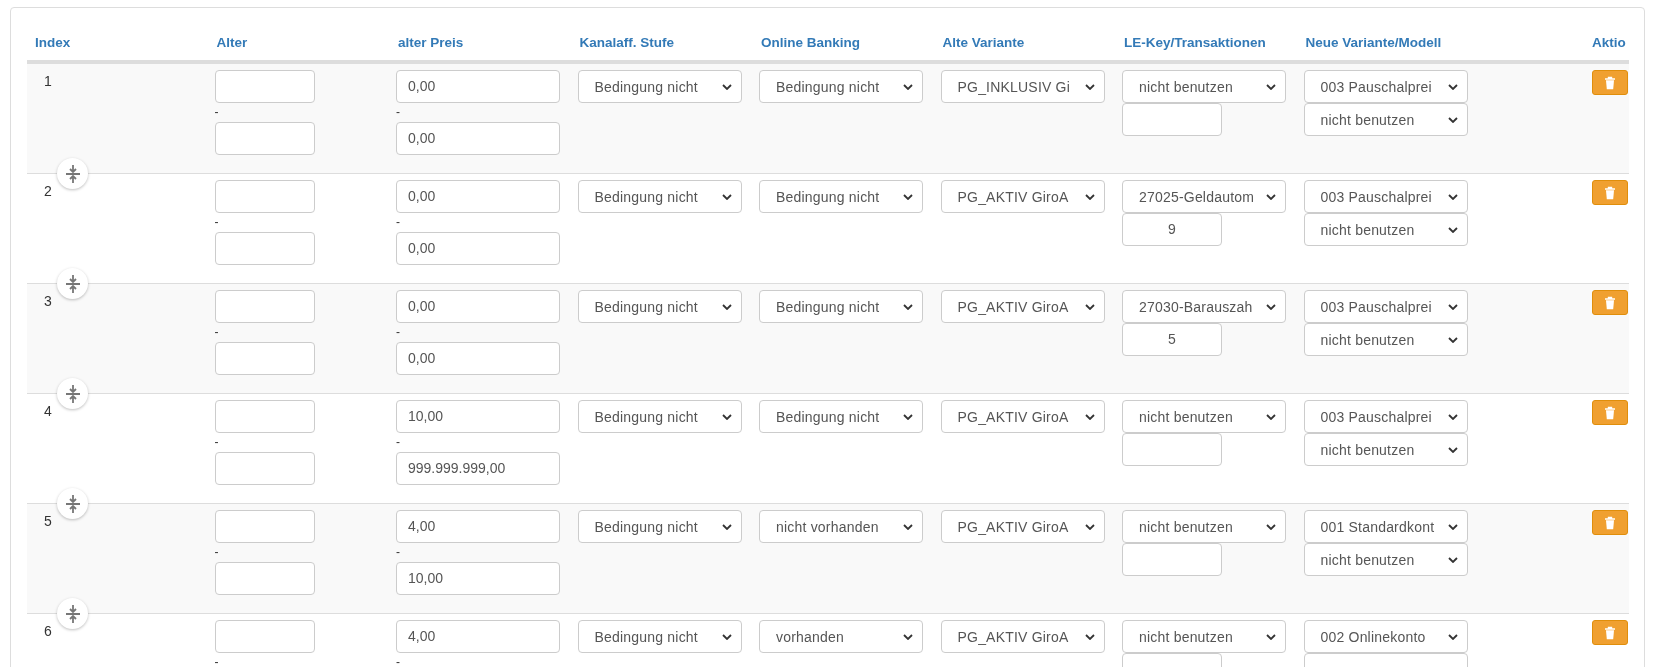 This screenshot has width=1655, height=667. What do you see at coordinates (48, 411) in the screenshot?
I see `row-index: 4` at bounding box center [48, 411].